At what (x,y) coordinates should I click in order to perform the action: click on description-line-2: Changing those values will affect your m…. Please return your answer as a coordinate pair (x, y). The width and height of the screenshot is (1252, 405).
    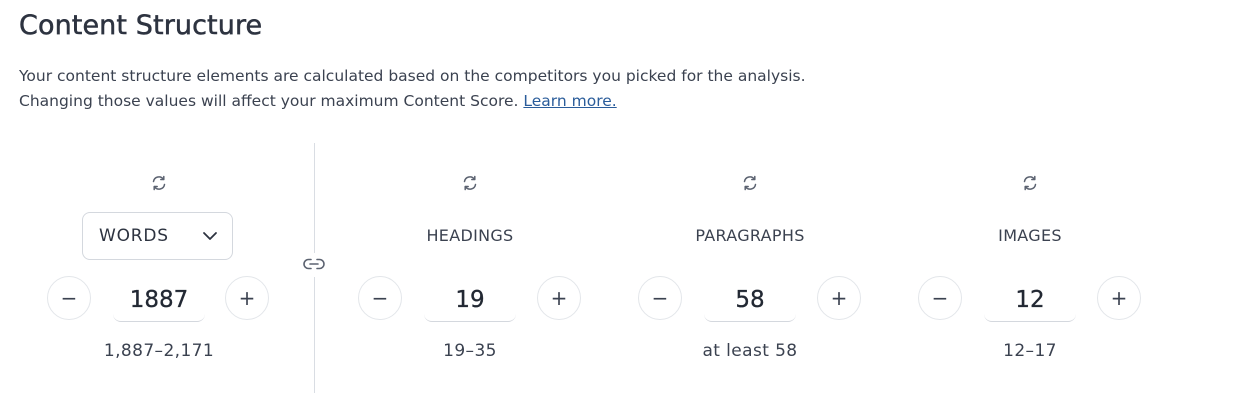
    Looking at the image, I should click on (269, 101).